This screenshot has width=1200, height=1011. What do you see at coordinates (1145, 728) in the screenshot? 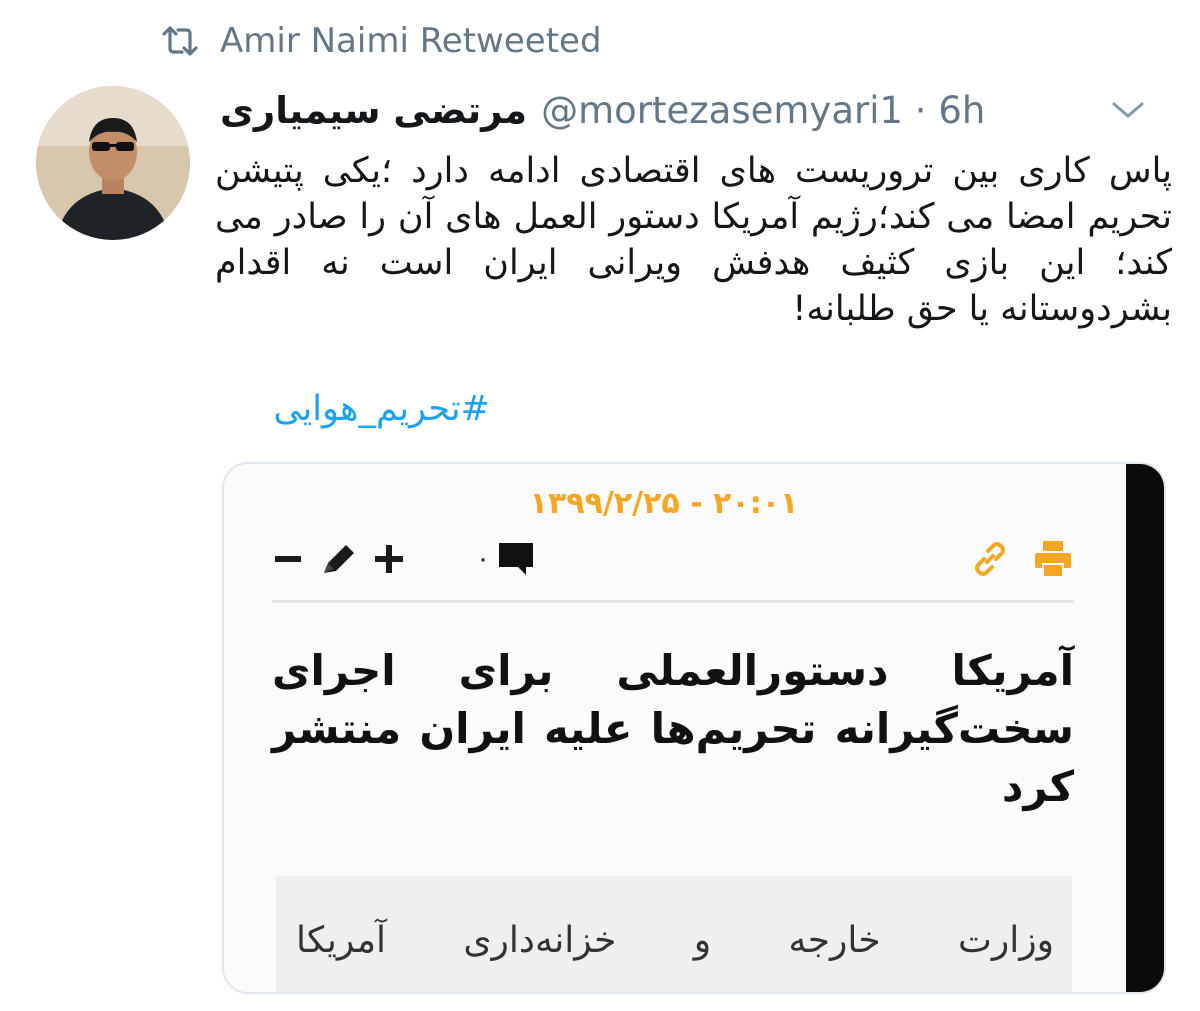
I see `media-dark-edge` at bounding box center [1145, 728].